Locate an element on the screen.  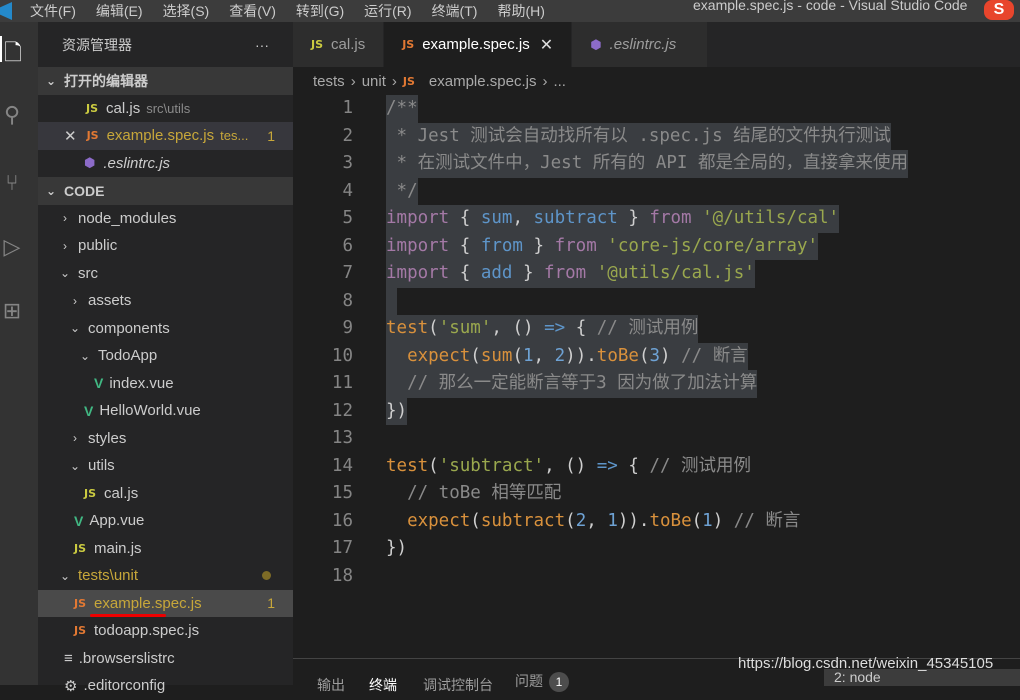
tree-item: ⌄ utils is located at coordinates (165, 466).